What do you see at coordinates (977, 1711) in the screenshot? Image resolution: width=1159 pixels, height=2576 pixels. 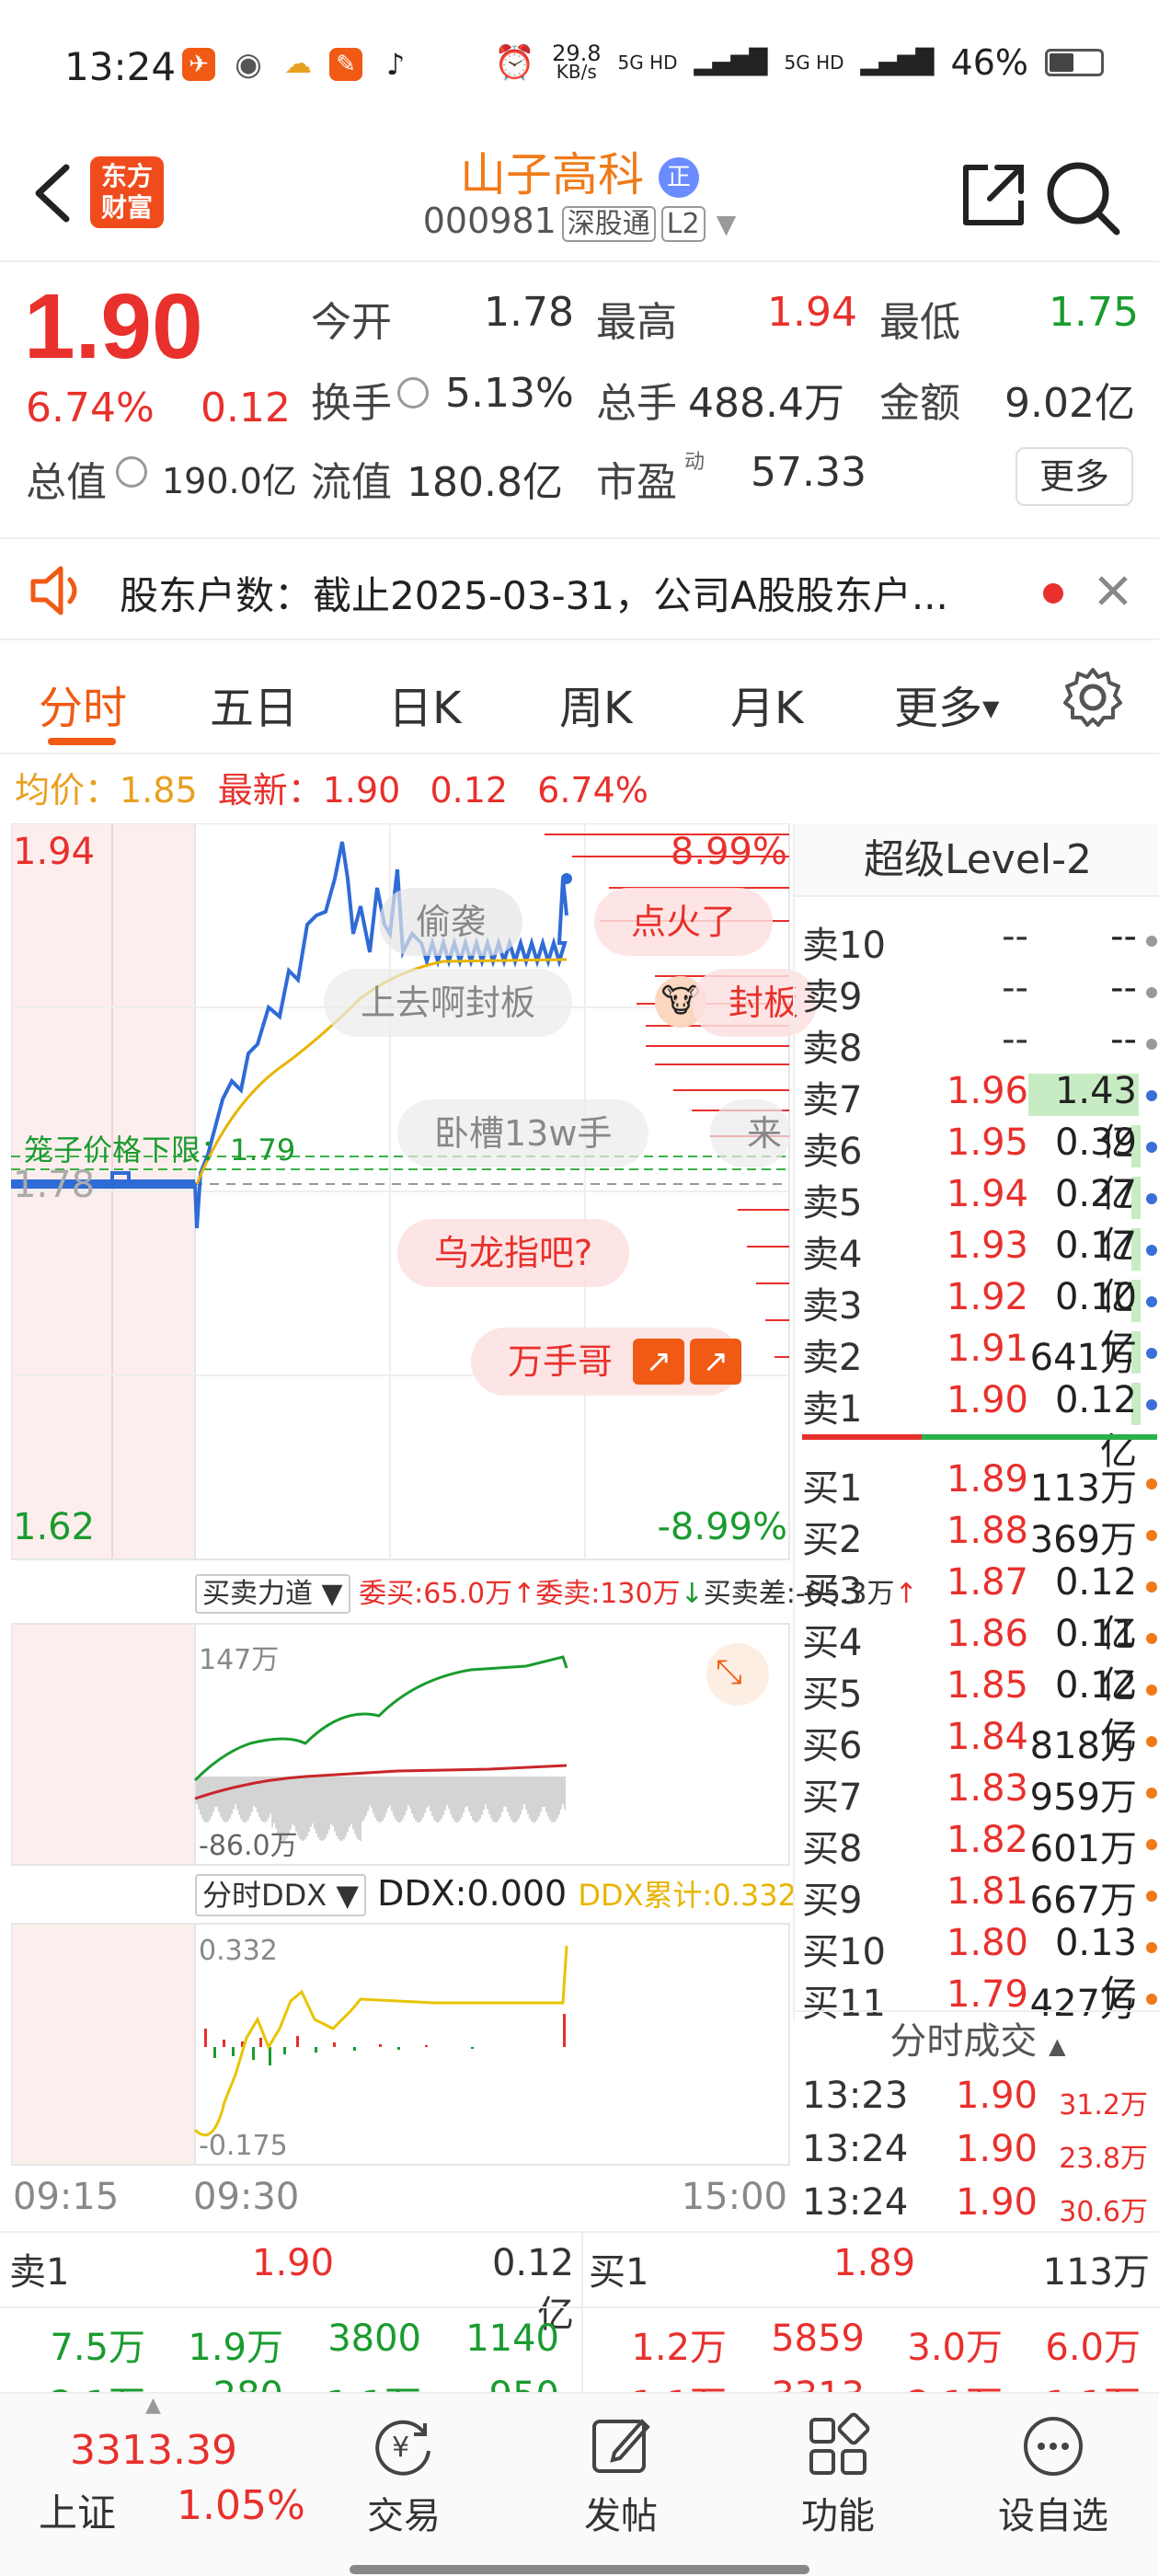 I see `bid-level: 买5 1.85 0.12亿` at bounding box center [977, 1711].